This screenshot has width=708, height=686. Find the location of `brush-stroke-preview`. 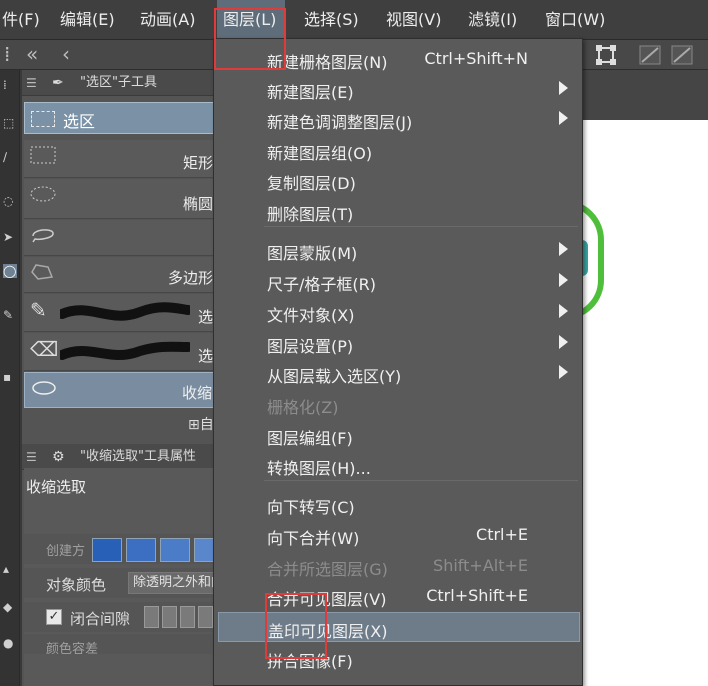

brush-stroke-preview is located at coordinates (125, 311).